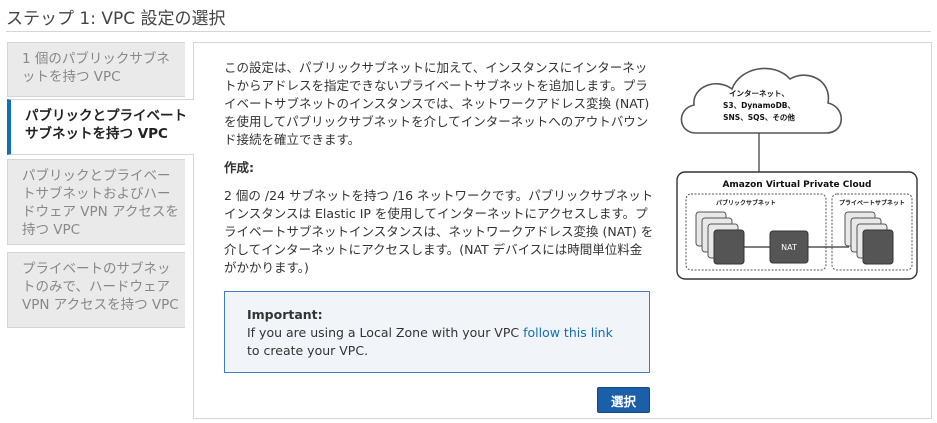 The width and height of the screenshot is (937, 423). I want to click on nat-label: NAT, so click(789, 247).